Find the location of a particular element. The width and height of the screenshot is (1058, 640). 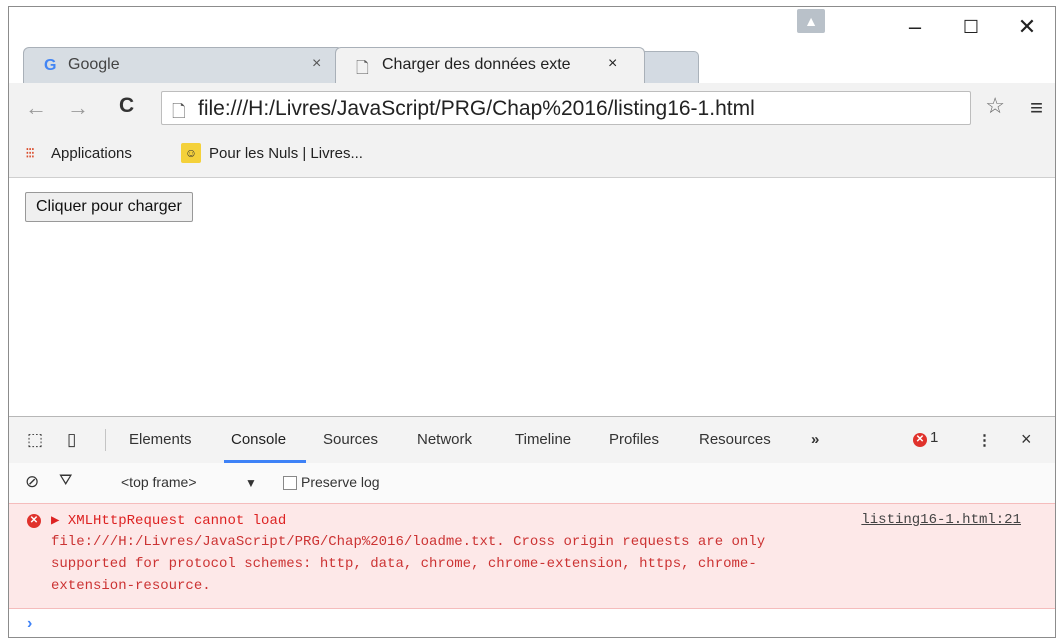

menu-button: ≡ is located at coordinates (1036, 108).